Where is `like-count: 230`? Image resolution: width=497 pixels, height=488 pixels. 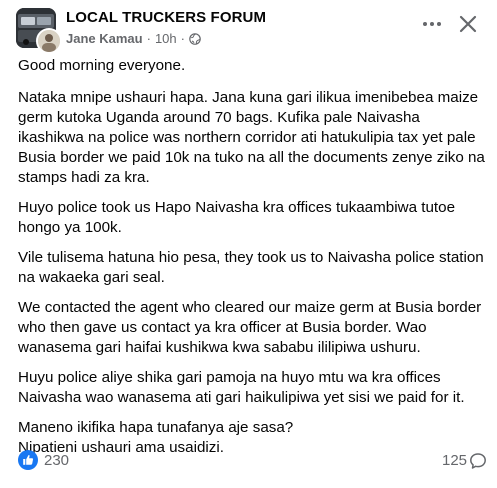 like-count: 230 is located at coordinates (56, 460).